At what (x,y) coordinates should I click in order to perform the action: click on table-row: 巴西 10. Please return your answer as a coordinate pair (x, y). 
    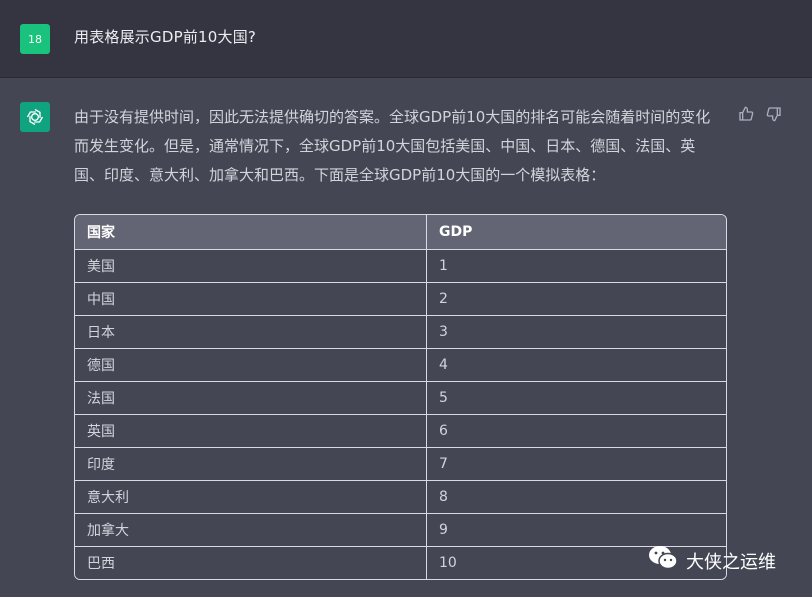
    Looking at the image, I should click on (400, 563).